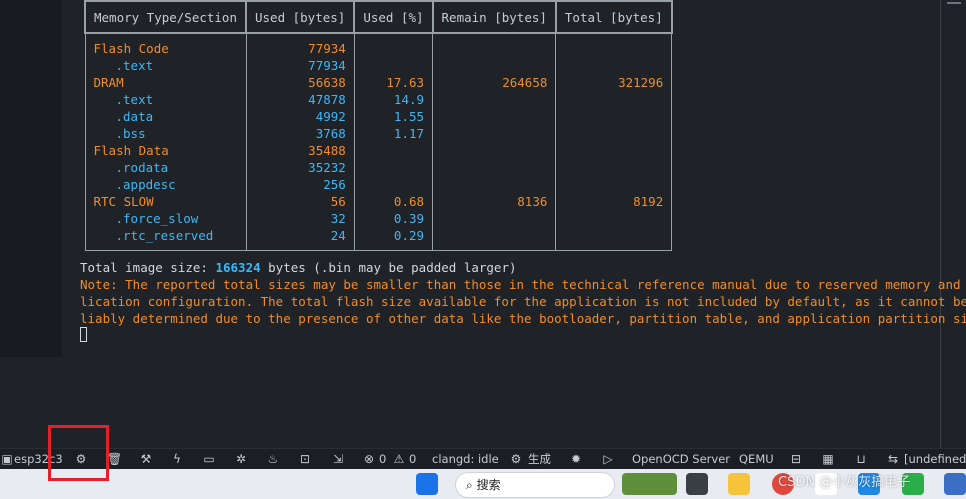  Describe the element at coordinates (412, 459) in the screenshot. I see `warning-count: 0` at that location.